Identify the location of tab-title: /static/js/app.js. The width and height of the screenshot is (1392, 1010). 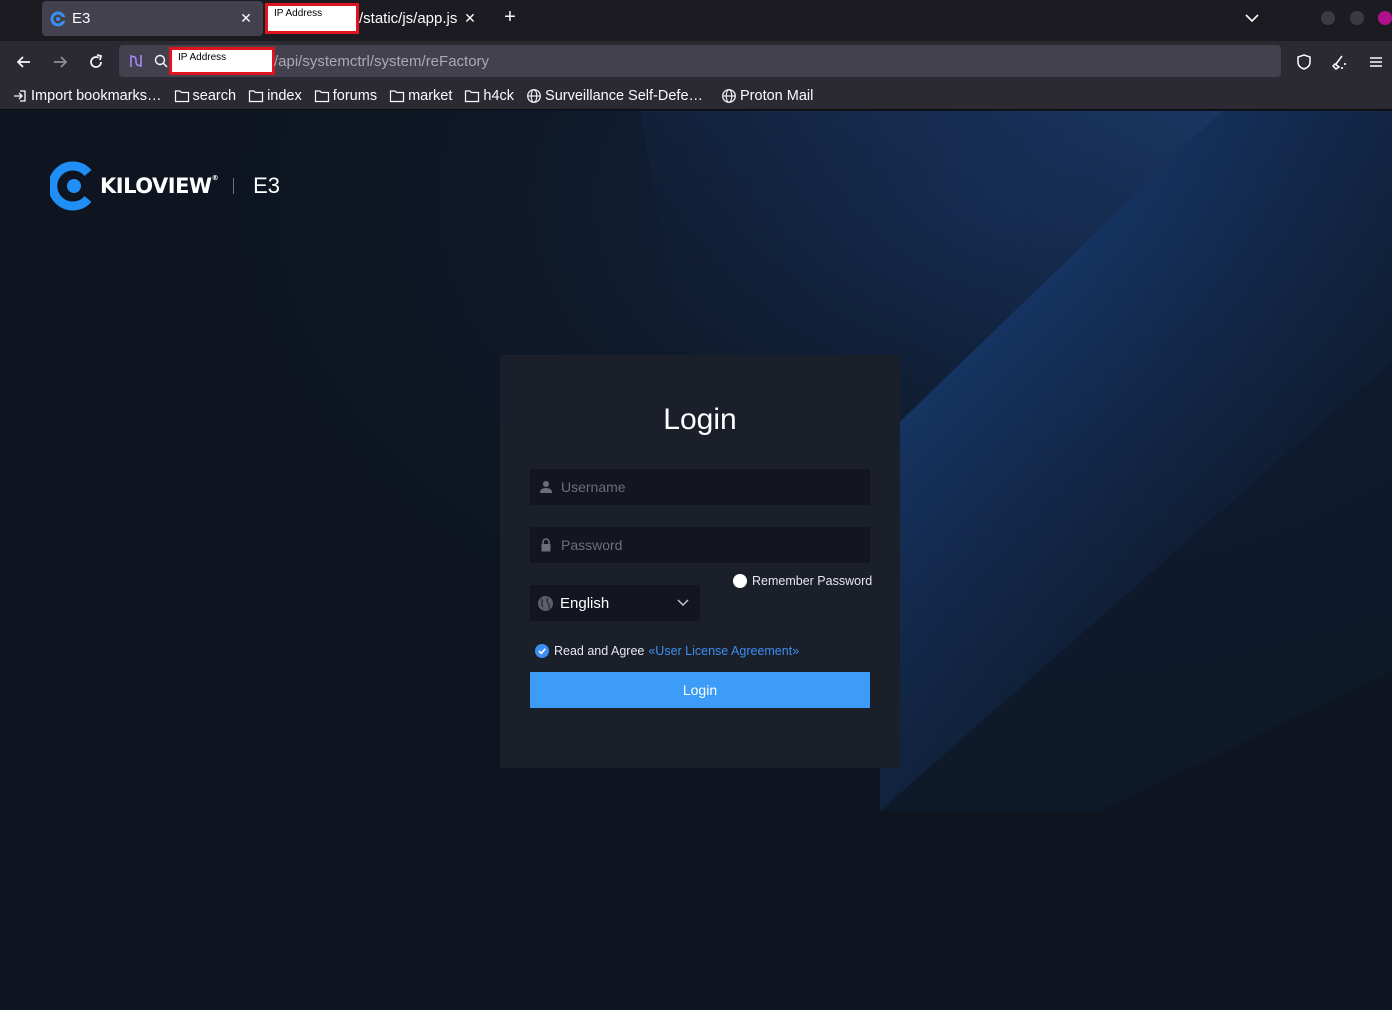
(408, 18).